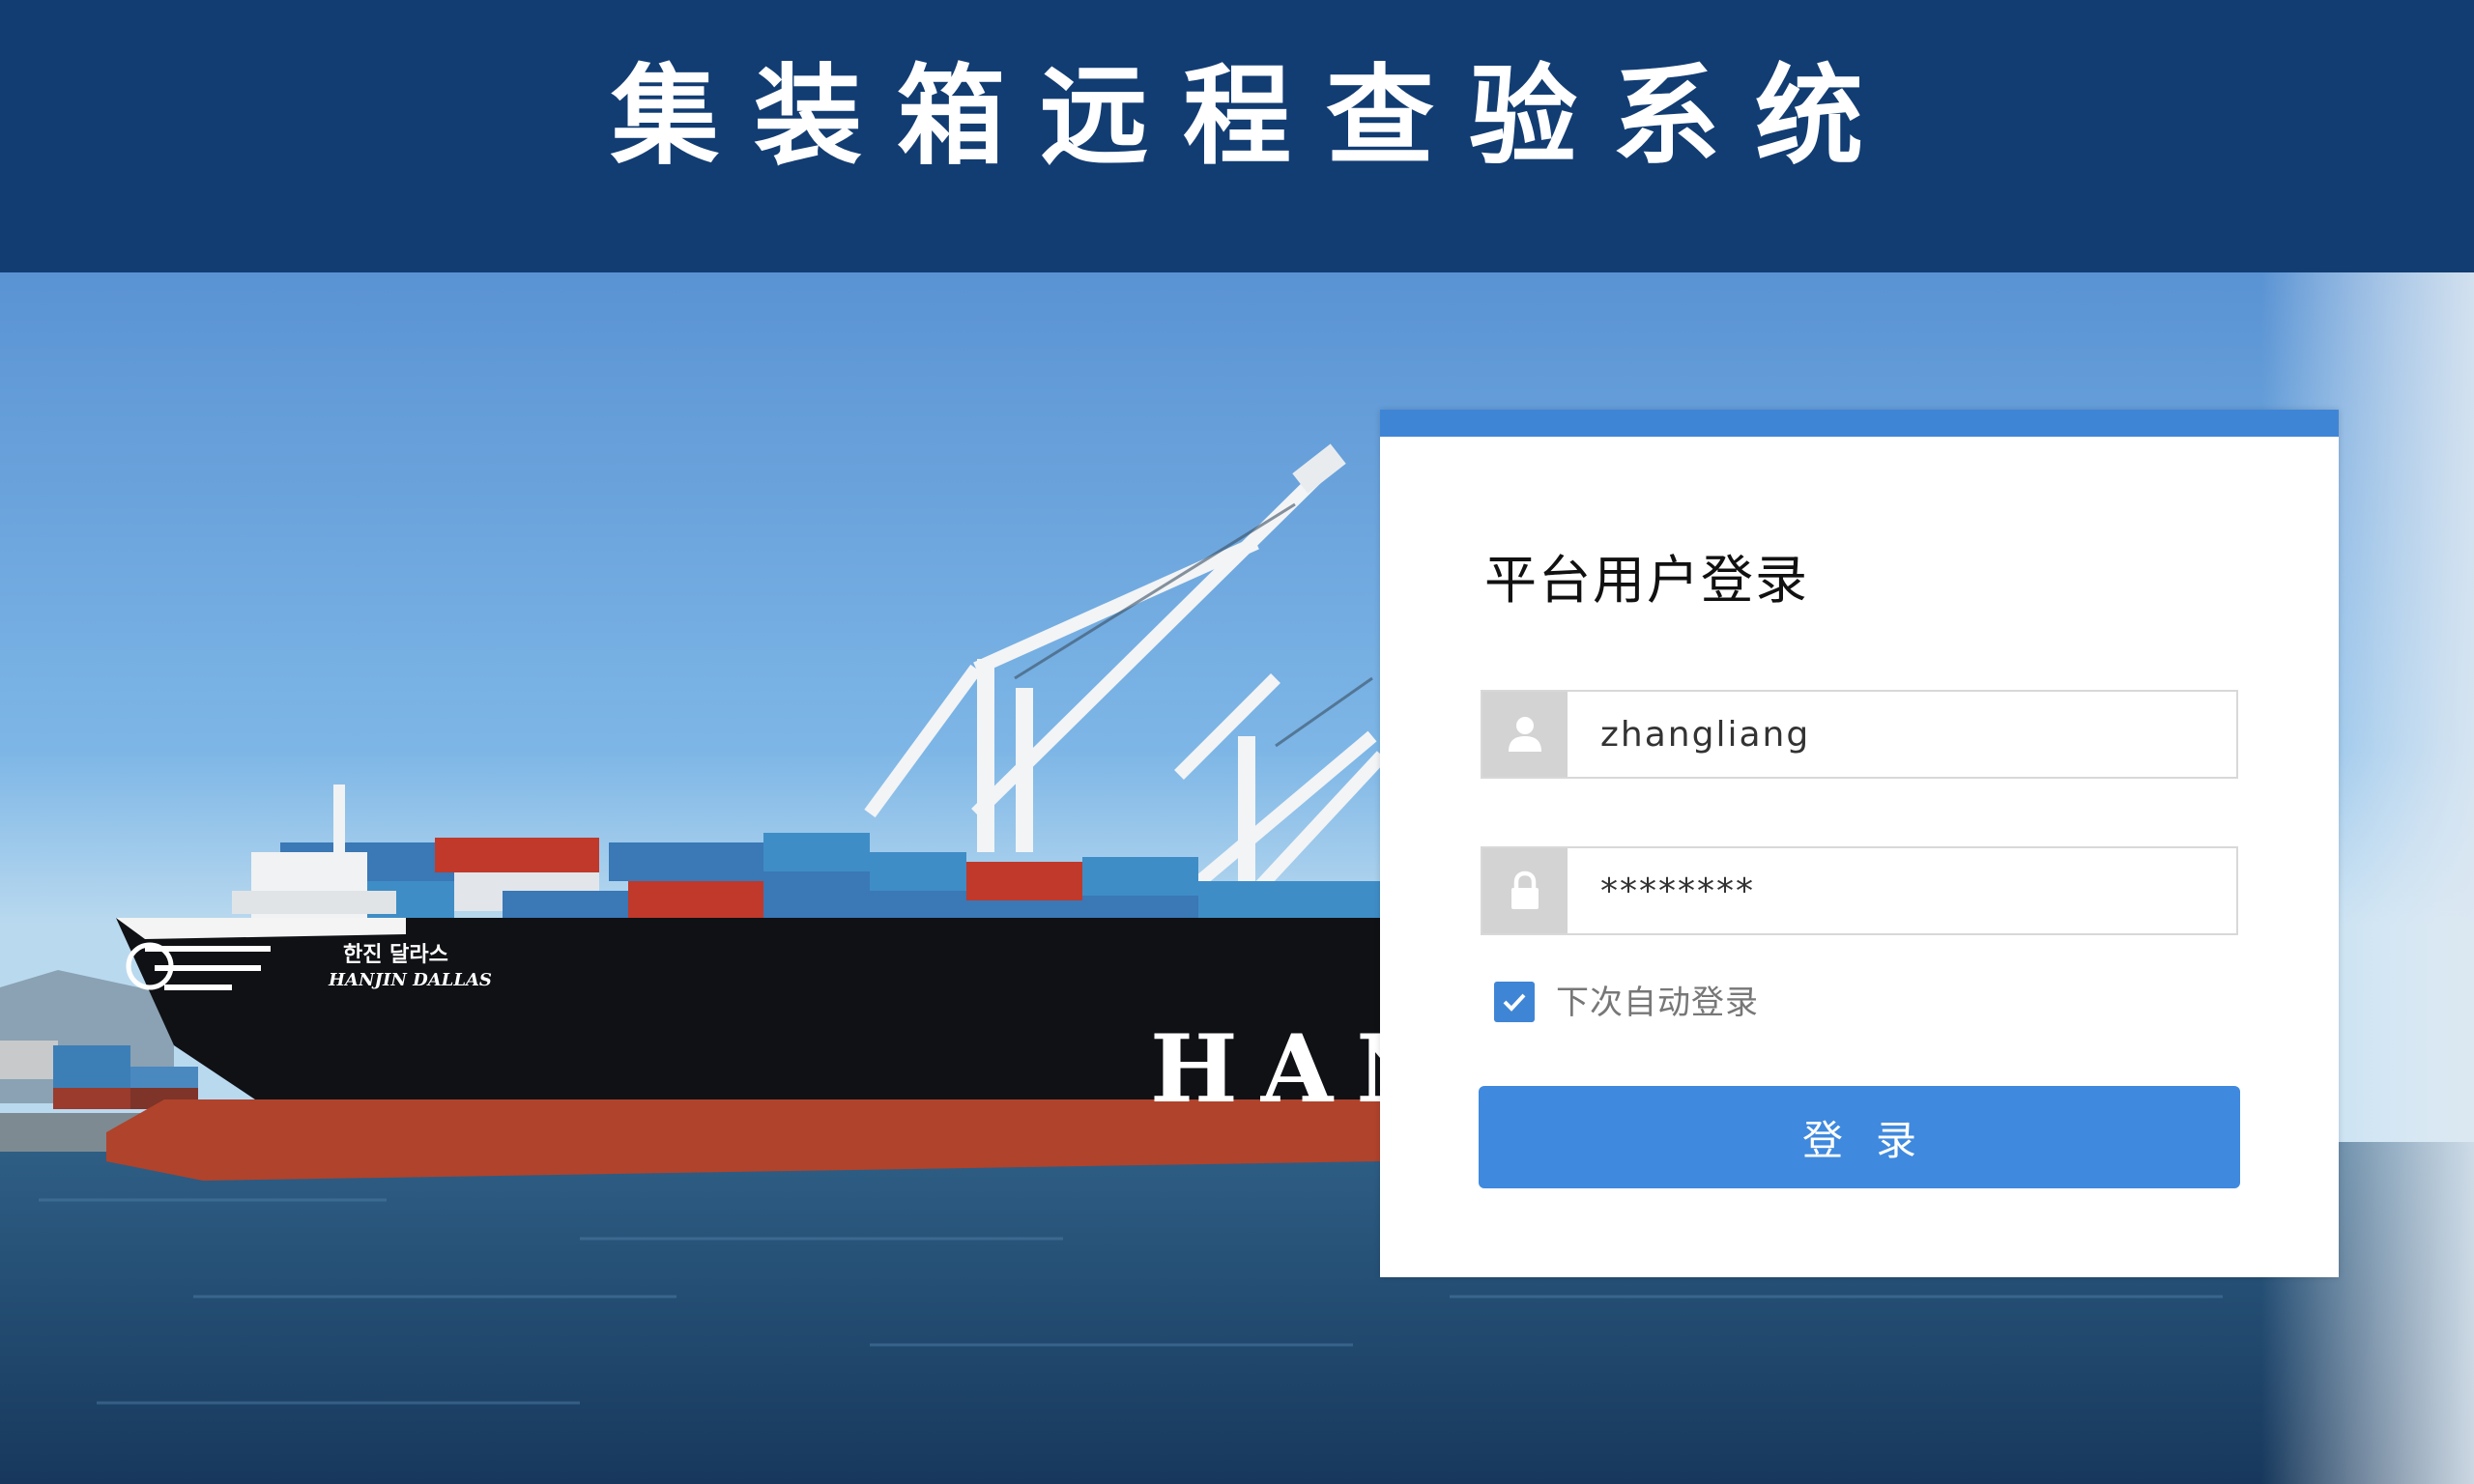 This screenshot has height=1484, width=2474. Describe the element at coordinates (1902, 891) in the screenshot. I see `password-input` at that location.